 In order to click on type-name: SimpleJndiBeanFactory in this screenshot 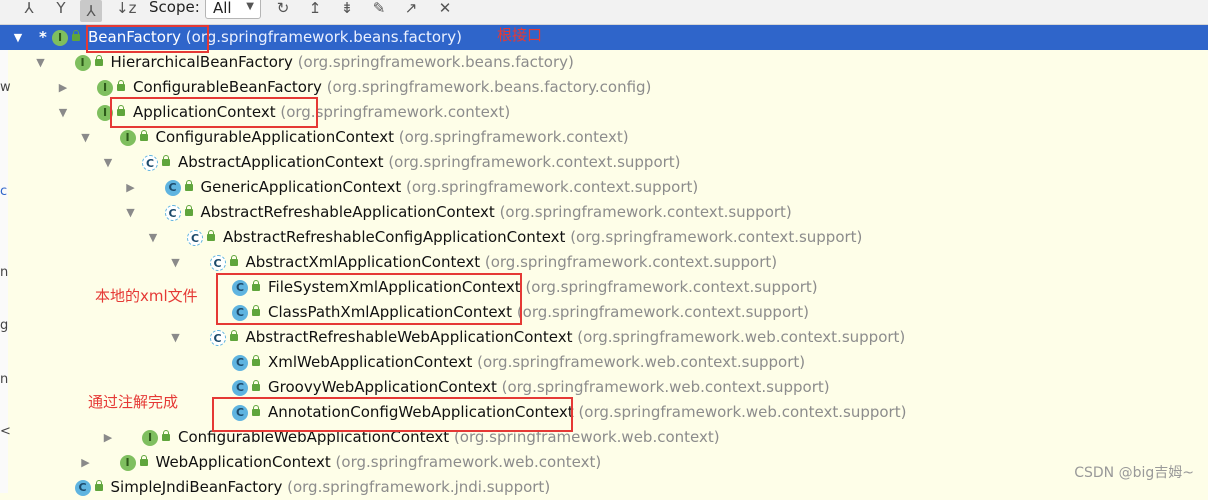, I will do `click(196, 487)`.